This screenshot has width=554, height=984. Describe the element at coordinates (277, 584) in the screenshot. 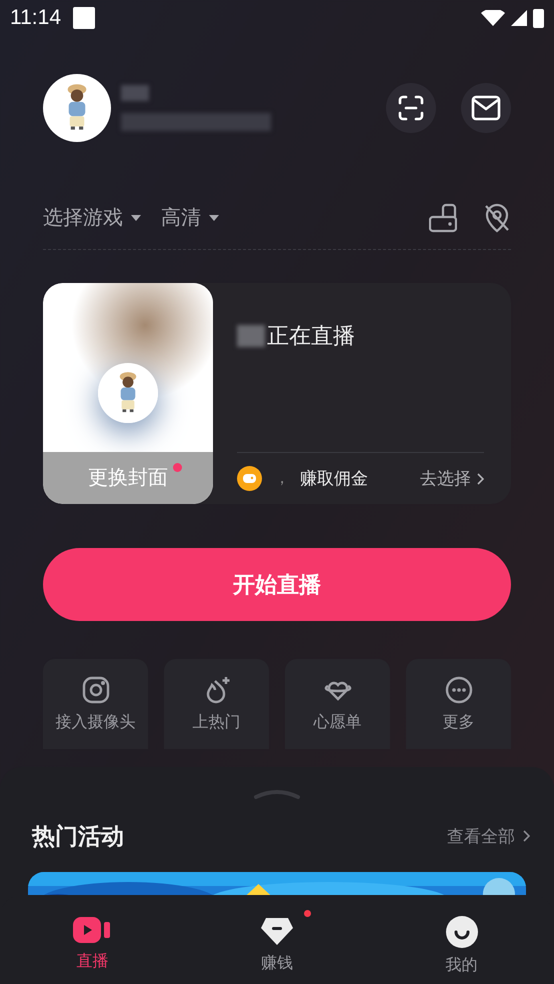

I see `start-live-button: 开始直播` at that location.